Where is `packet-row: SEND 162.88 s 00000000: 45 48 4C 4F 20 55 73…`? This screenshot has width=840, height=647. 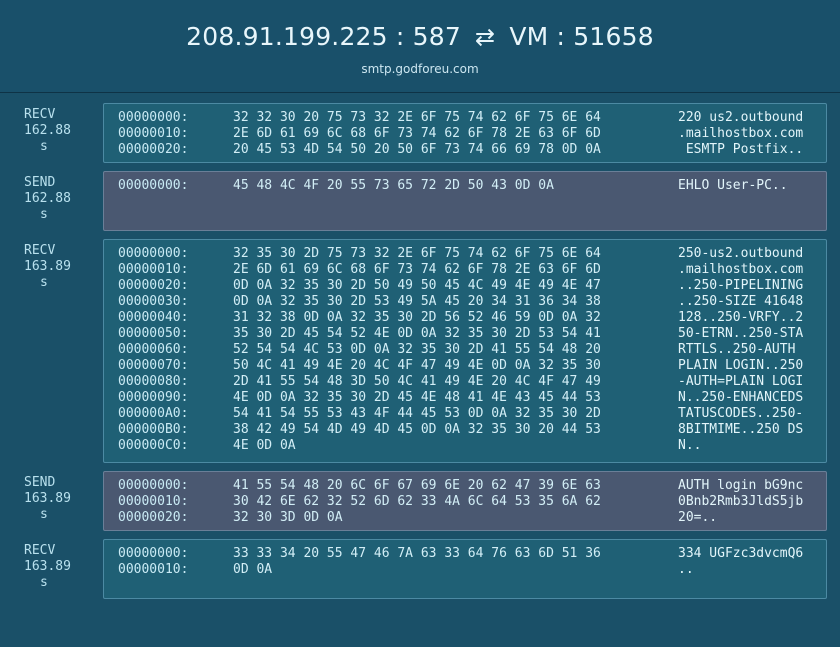 packet-row: SEND 162.88 s 00000000: 45 48 4C 4F 20 55 73… is located at coordinates (420, 201).